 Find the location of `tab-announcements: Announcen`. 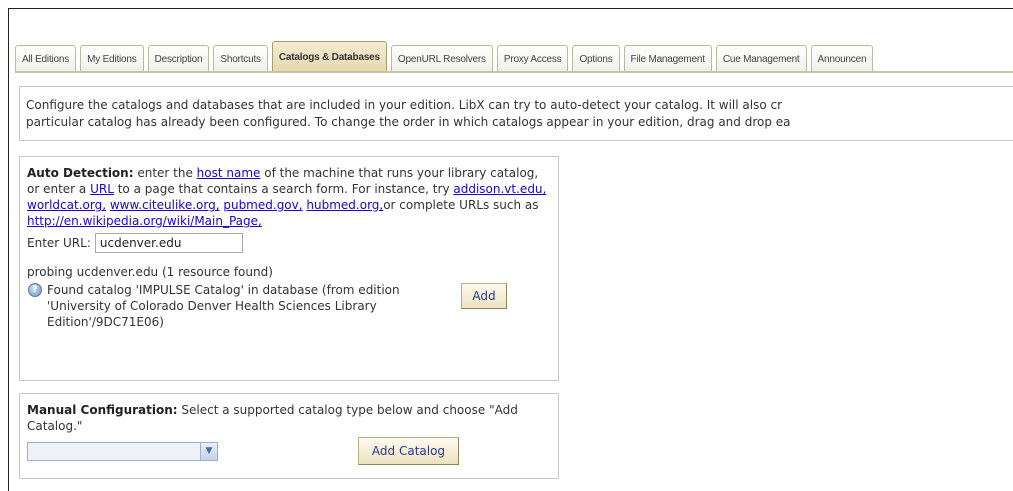

tab-announcements: Announcen is located at coordinates (842, 58).